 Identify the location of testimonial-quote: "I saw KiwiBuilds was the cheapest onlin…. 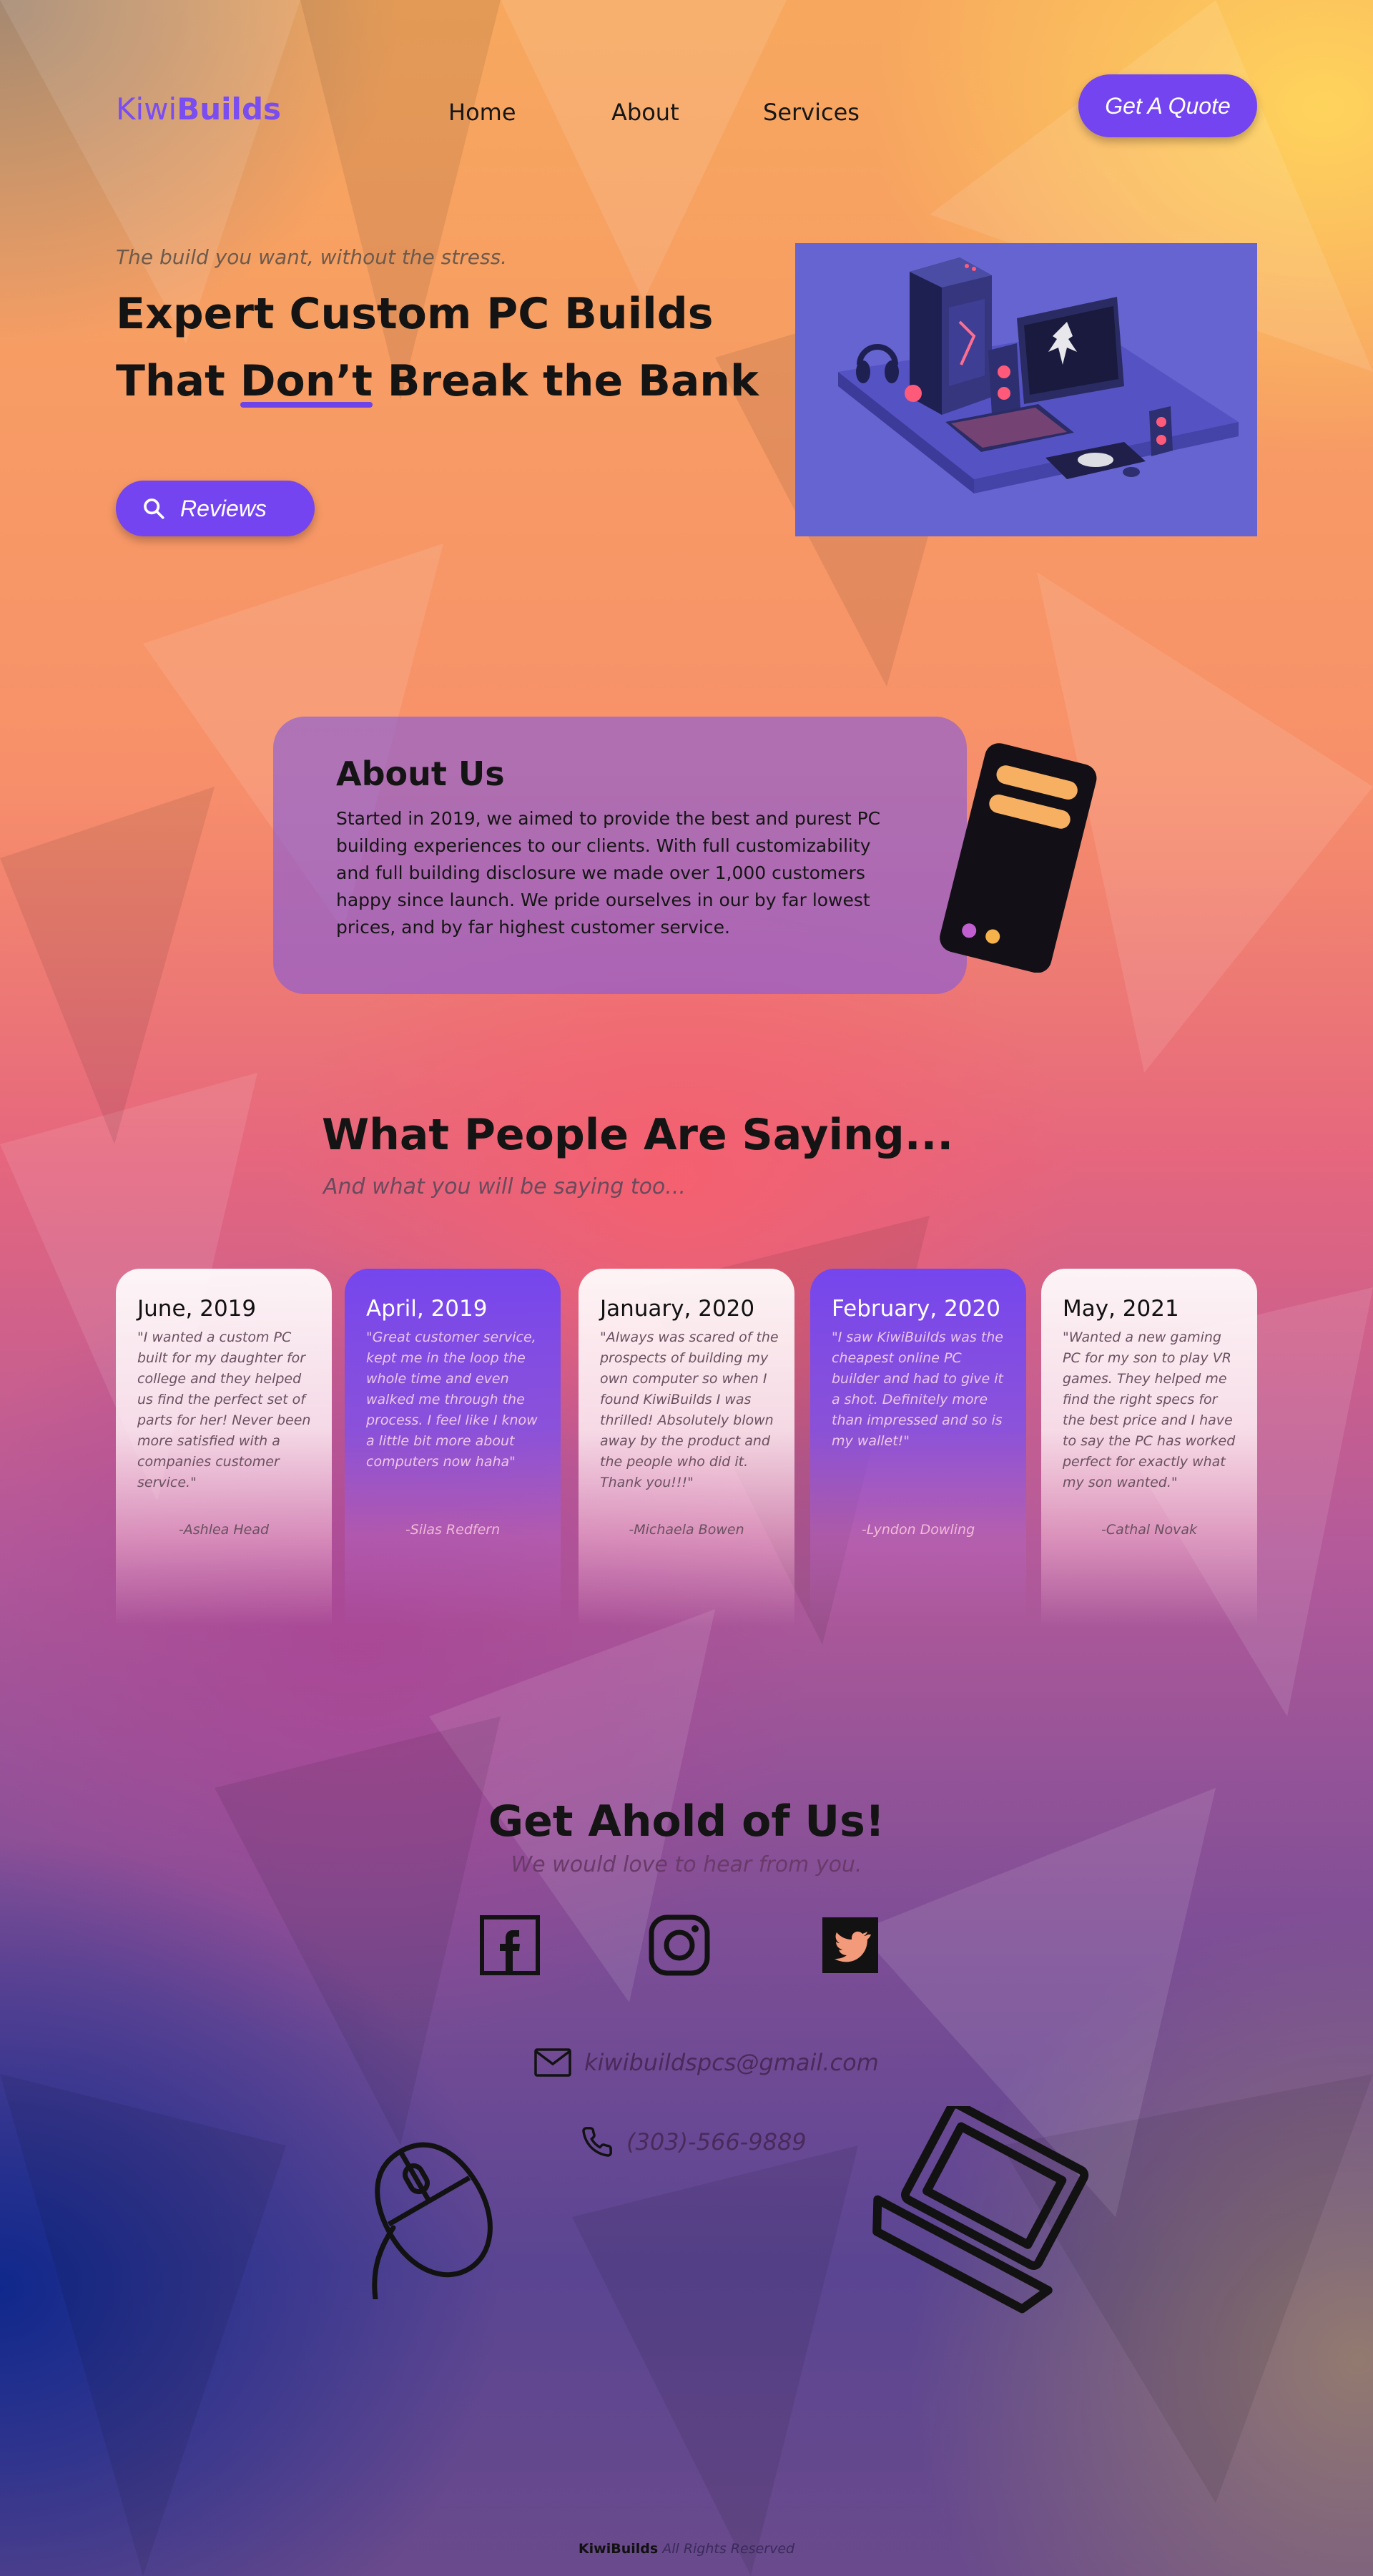
(917, 1389).